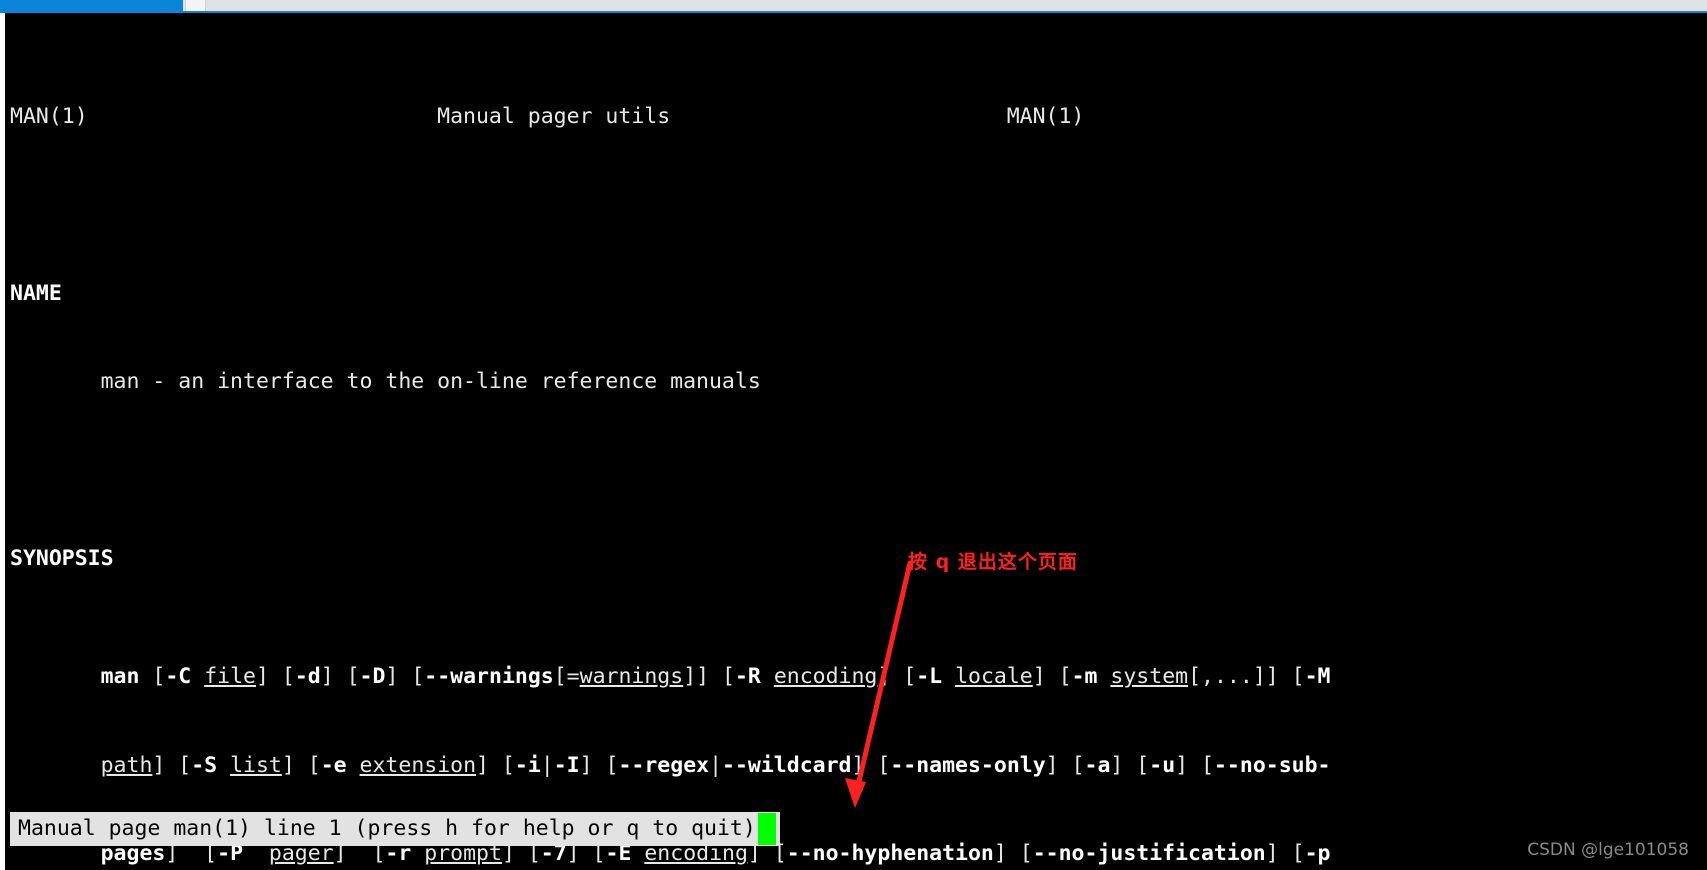 The height and width of the screenshot is (870, 1707). What do you see at coordinates (62, 558) in the screenshot?
I see `section-heading-synopsis: SYNOPSIS` at bounding box center [62, 558].